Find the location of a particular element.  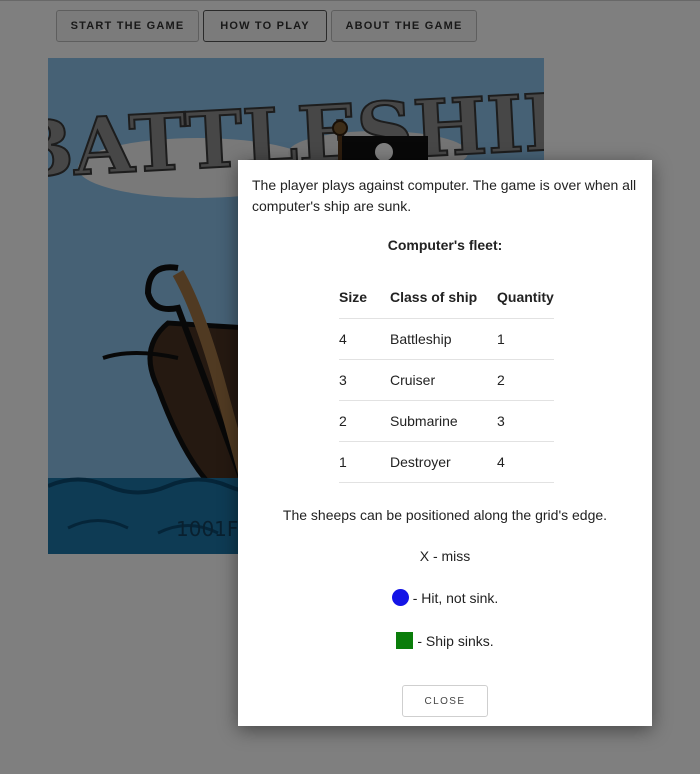

close-button: CLOSE is located at coordinates (445, 701).